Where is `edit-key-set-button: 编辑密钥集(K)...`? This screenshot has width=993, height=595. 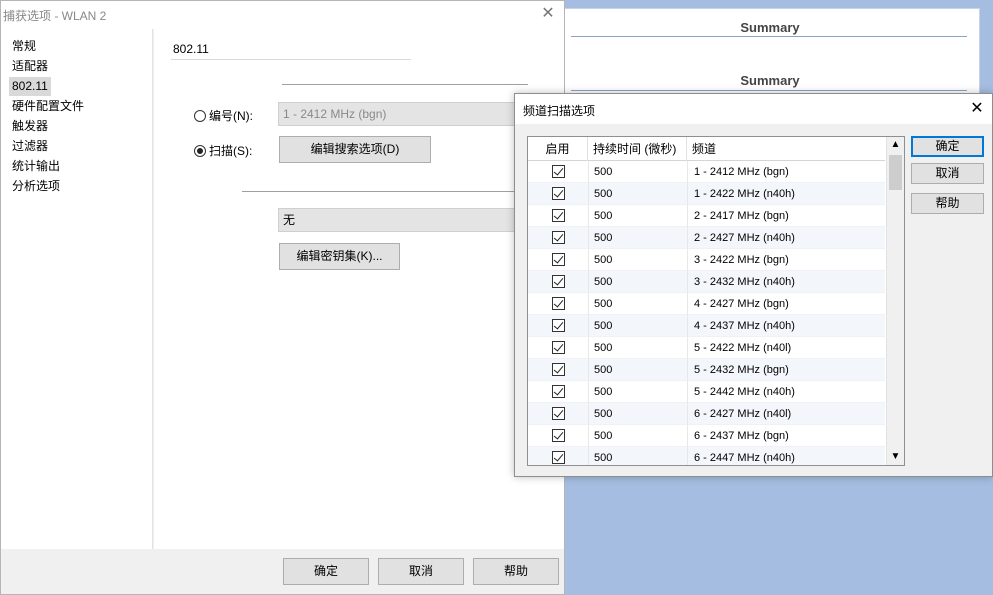 edit-key-set-button: 编辑密钥集(K)... is located at coordinates (339, 256).